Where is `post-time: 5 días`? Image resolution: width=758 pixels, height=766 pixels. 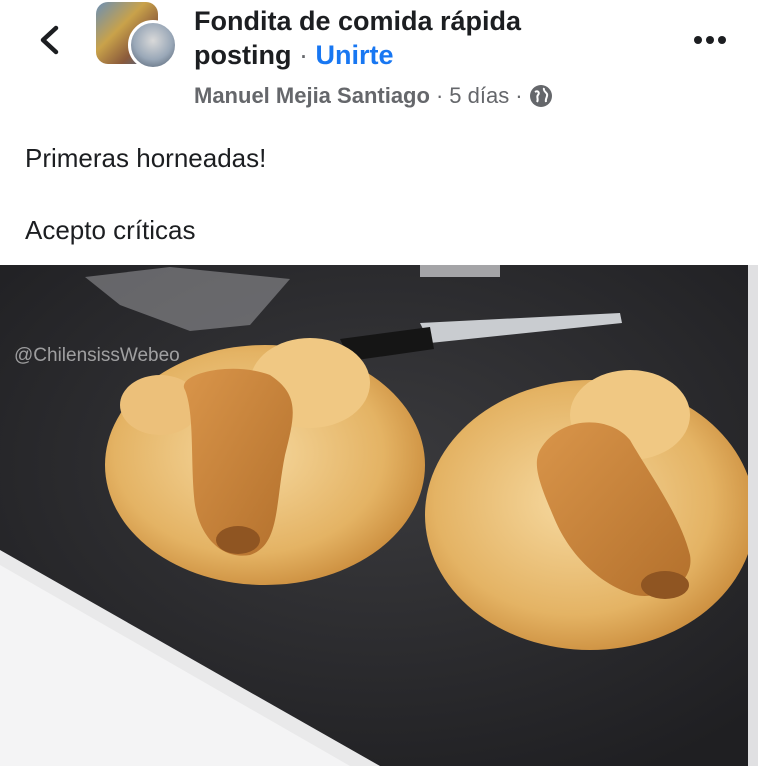 post-time: 5 días is located at coordinates (479, 96).